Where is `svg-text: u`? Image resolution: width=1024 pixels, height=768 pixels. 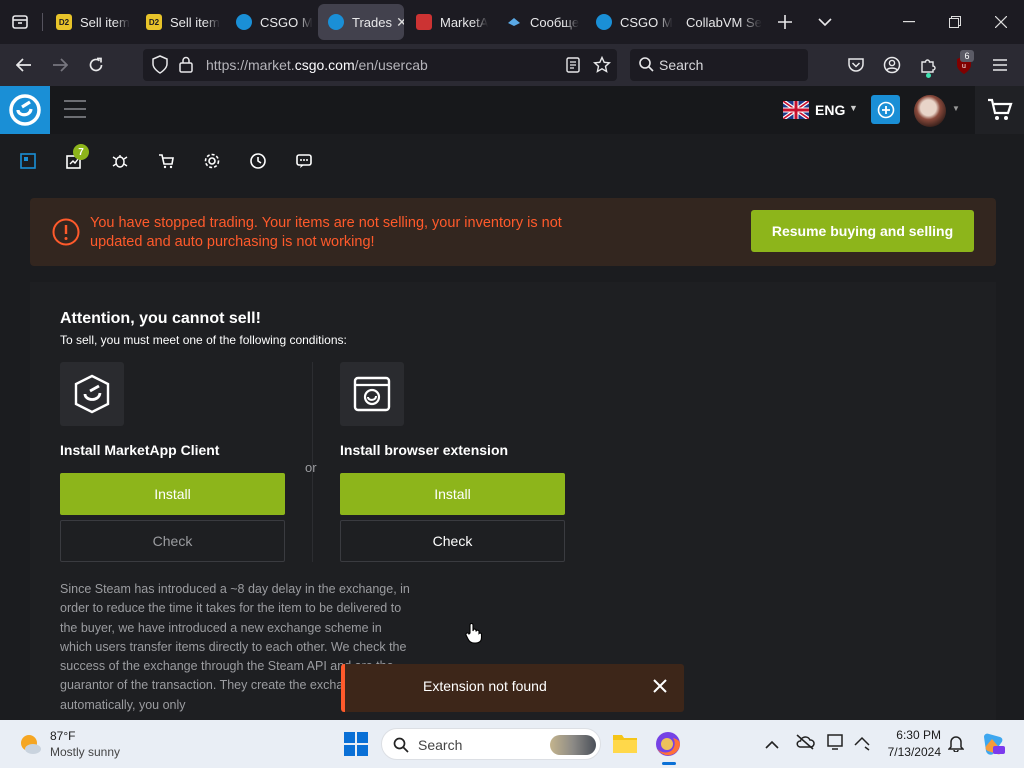 svg-text: u is located at coordinates (964, 66).